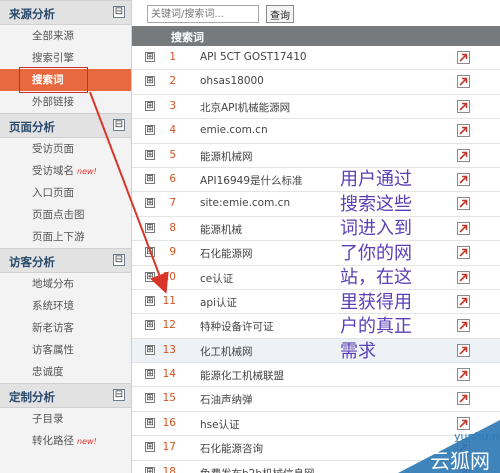  I want to click on keyword-cell: 能源机械网, so click(226, 156).